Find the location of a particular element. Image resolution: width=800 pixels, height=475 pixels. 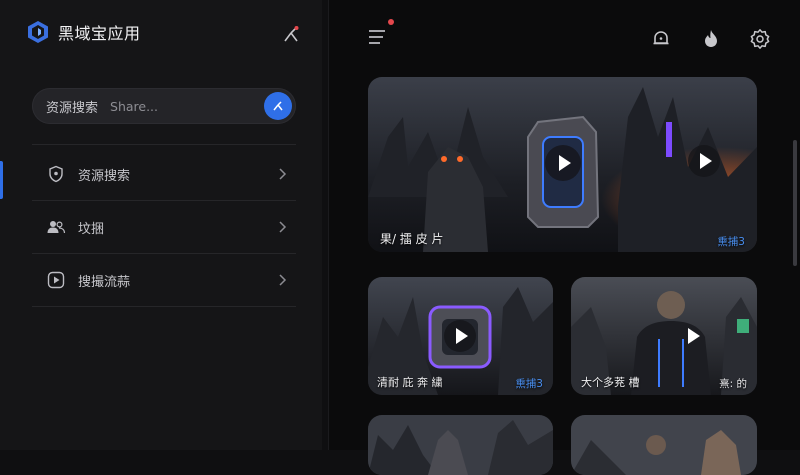

video-card: 大个多茺 槽 熹: 的 is located at coordinates (664, 336).